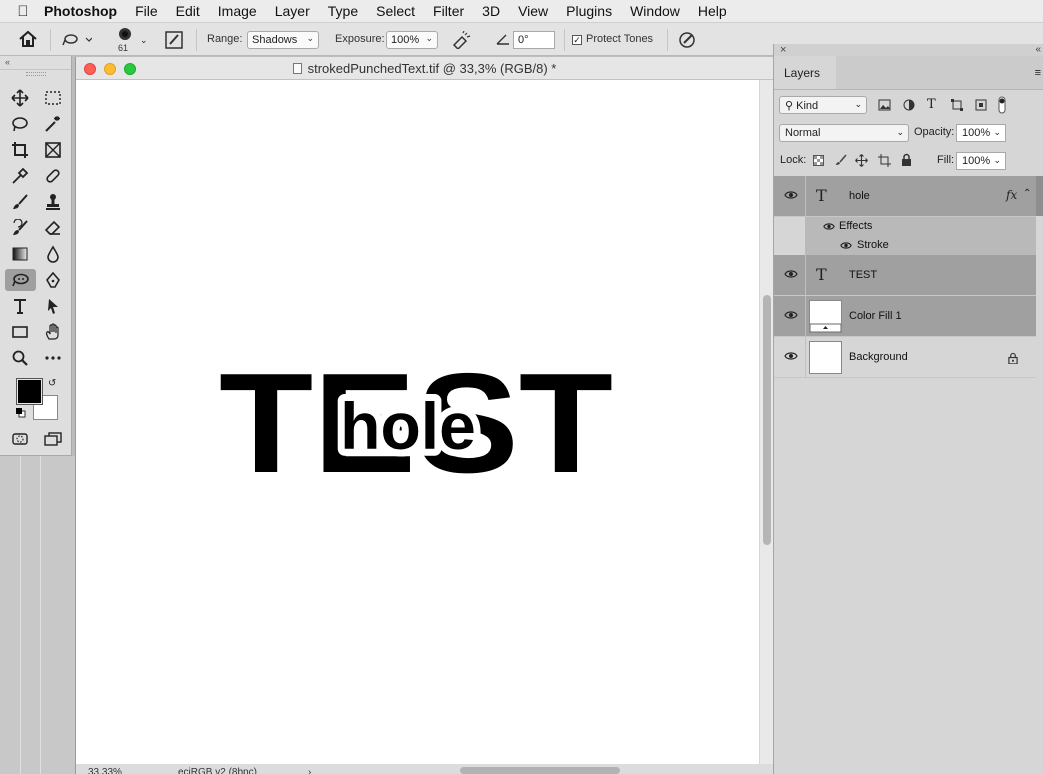 This screenshot has width=1043, height=774. What do you see at coordinates (712, 11) in the screenshot?
I see `menu-help: Help` at bounding box center [712, 11].